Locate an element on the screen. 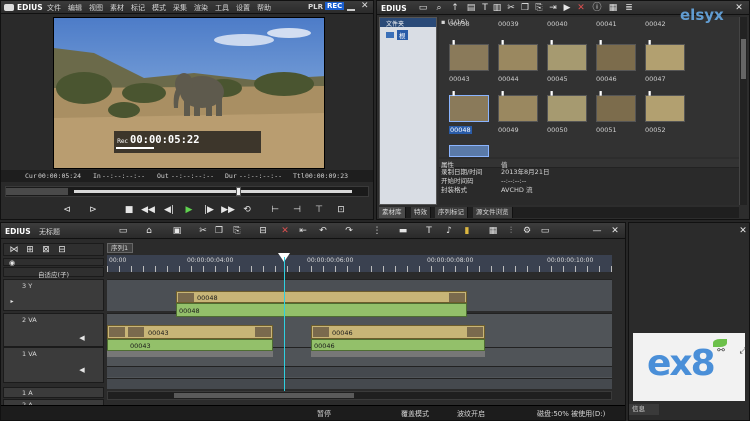 The image size is (750, 421). track-mode-selector: 自适应(子) is located at coordinates (53, 273).